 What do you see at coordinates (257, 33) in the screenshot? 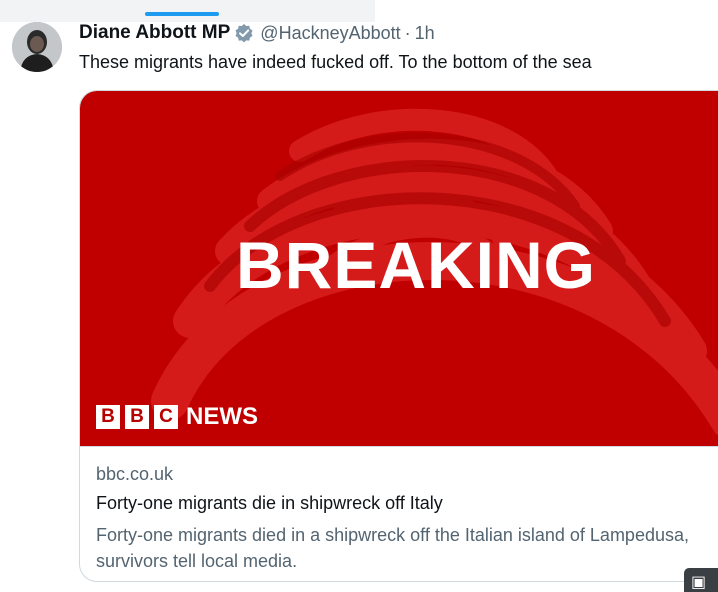
I see `tweet-header: Diane Abbott MP @HackneyAbbott · 1h` at bounding box center [257, 33].